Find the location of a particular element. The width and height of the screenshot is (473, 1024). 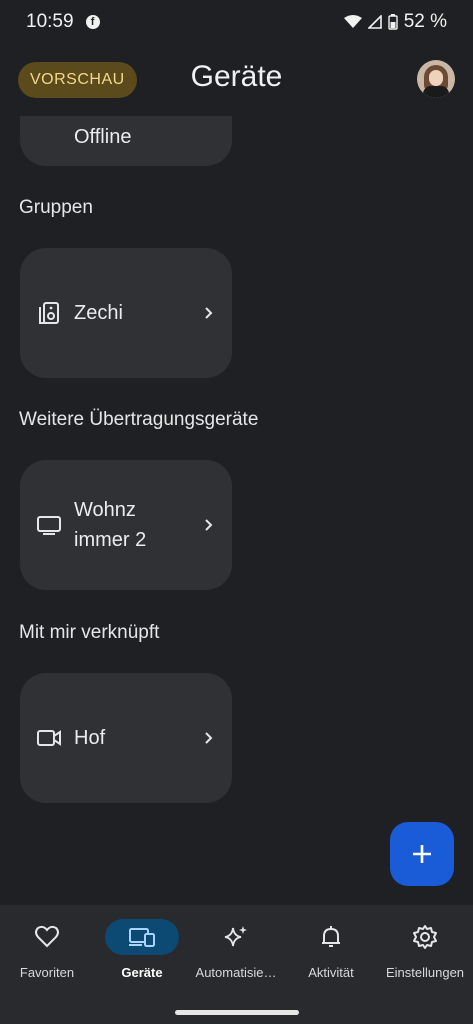

battery-icon is located at coordinates (392, 22).